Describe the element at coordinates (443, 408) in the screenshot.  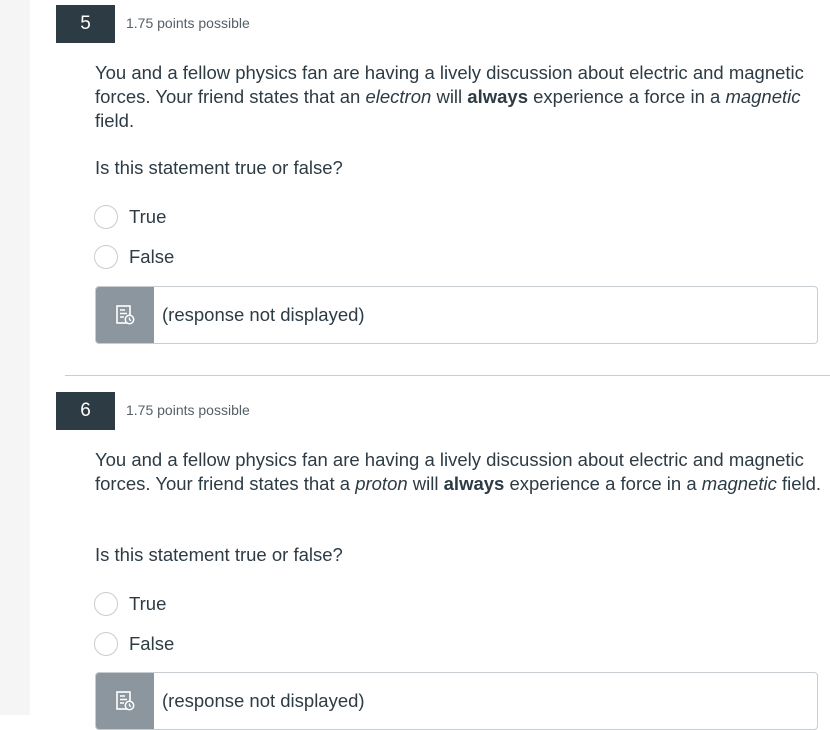
I see `question-header: 6 1.75 points possible` at that location.